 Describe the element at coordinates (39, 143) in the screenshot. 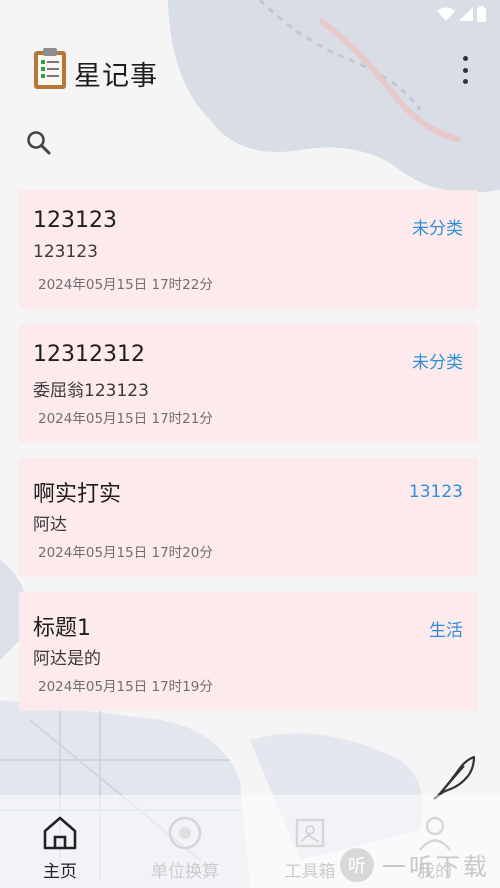

I see `search-icon` at that location.